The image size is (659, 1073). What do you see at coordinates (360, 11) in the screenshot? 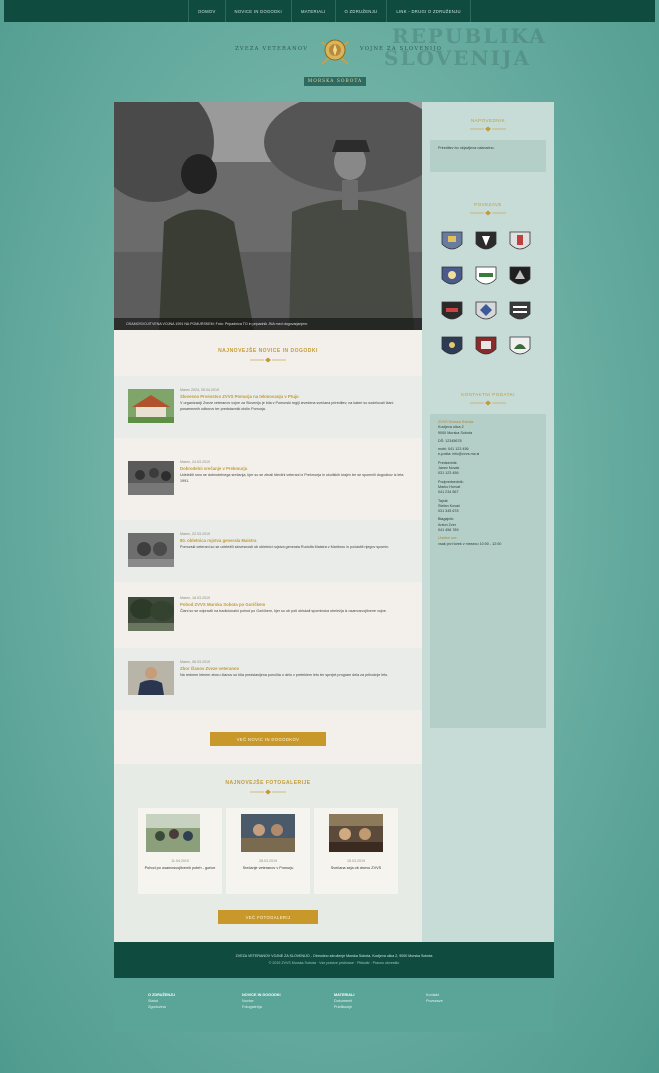
I see `nav-item-about: O ZDRUŽENJU` at bounding box center [360, 11].